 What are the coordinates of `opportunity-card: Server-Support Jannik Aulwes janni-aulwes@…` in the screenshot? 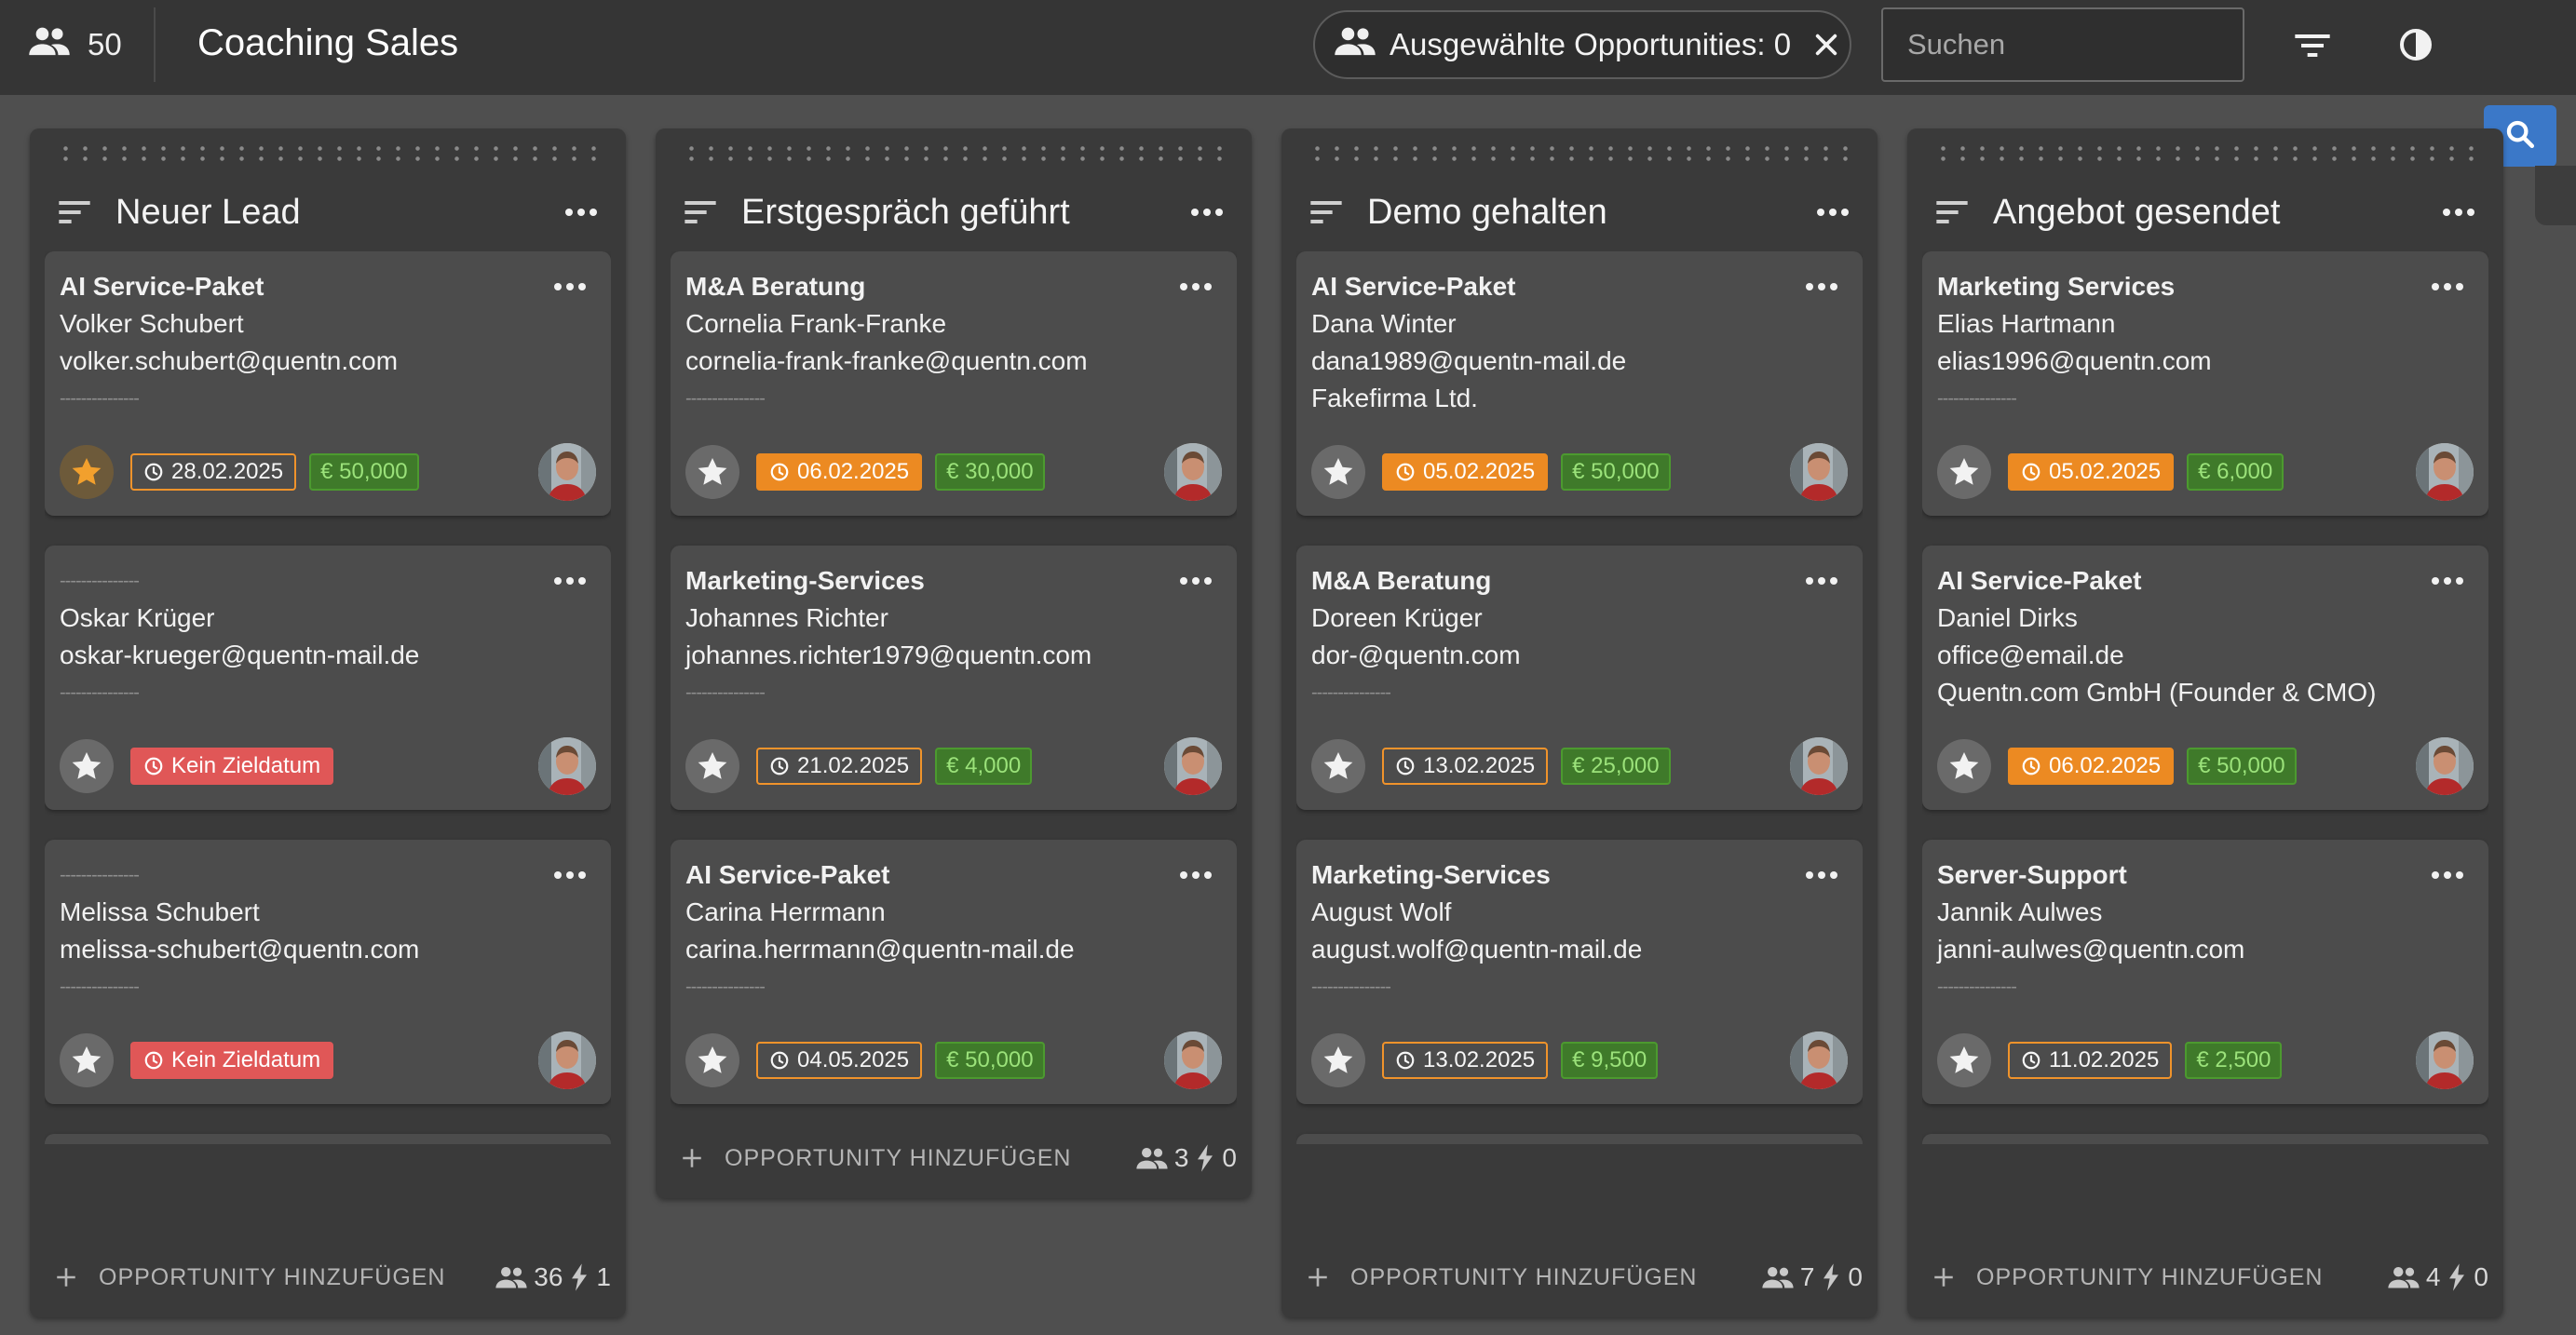 It's located at (2205, 972).